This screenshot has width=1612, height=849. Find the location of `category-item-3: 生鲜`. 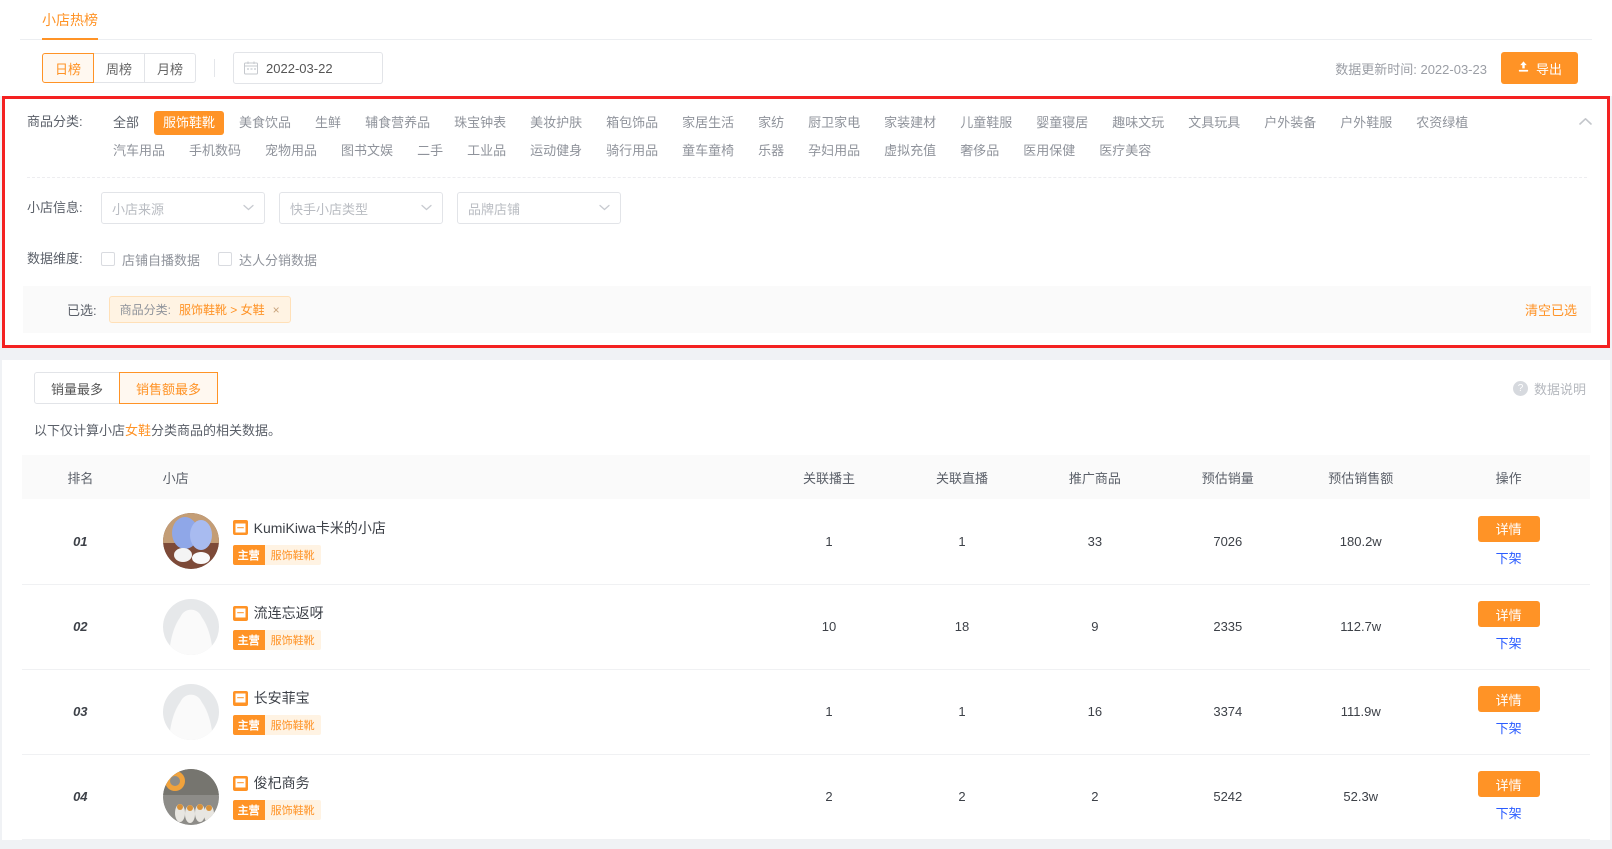

category-item-3: 生鲜 is located at coordinates (328, 123).